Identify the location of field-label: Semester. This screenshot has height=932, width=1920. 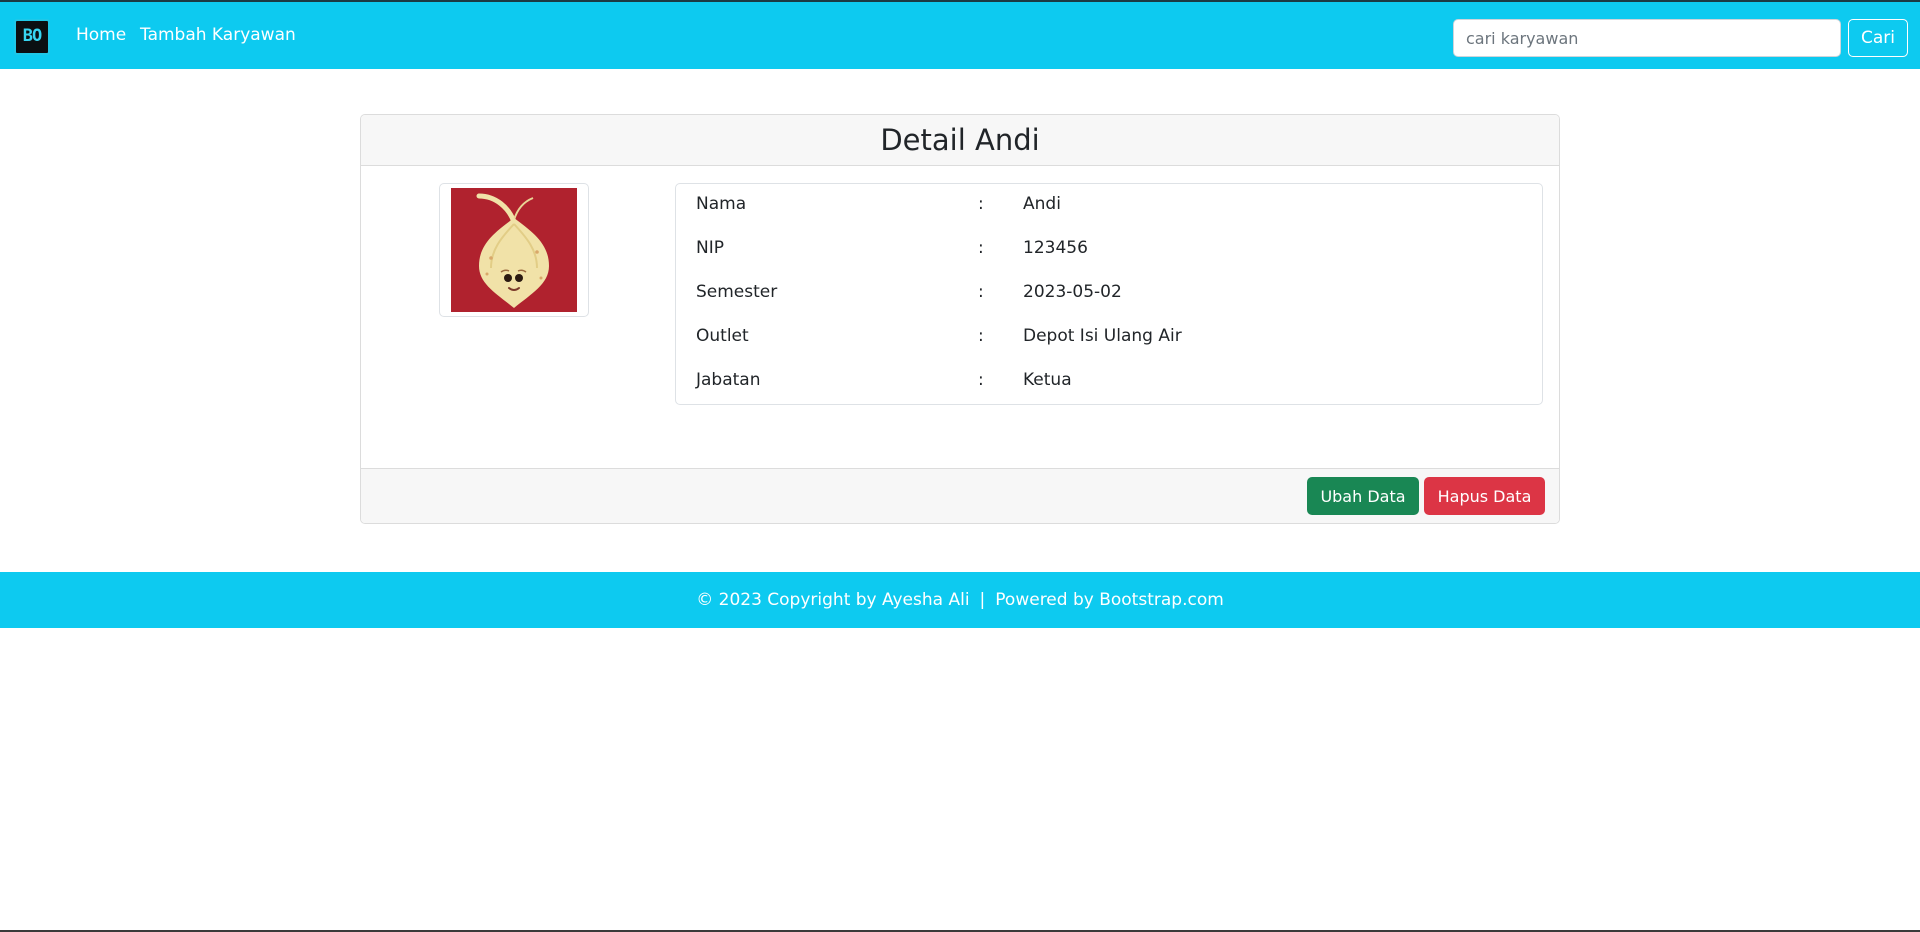
(737, 292).